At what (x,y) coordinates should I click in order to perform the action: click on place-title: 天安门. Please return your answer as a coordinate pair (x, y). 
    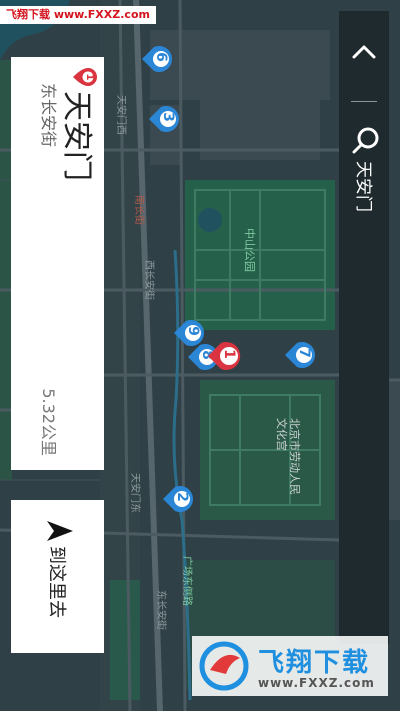
    Looking at the image, I should click on (76, 136).